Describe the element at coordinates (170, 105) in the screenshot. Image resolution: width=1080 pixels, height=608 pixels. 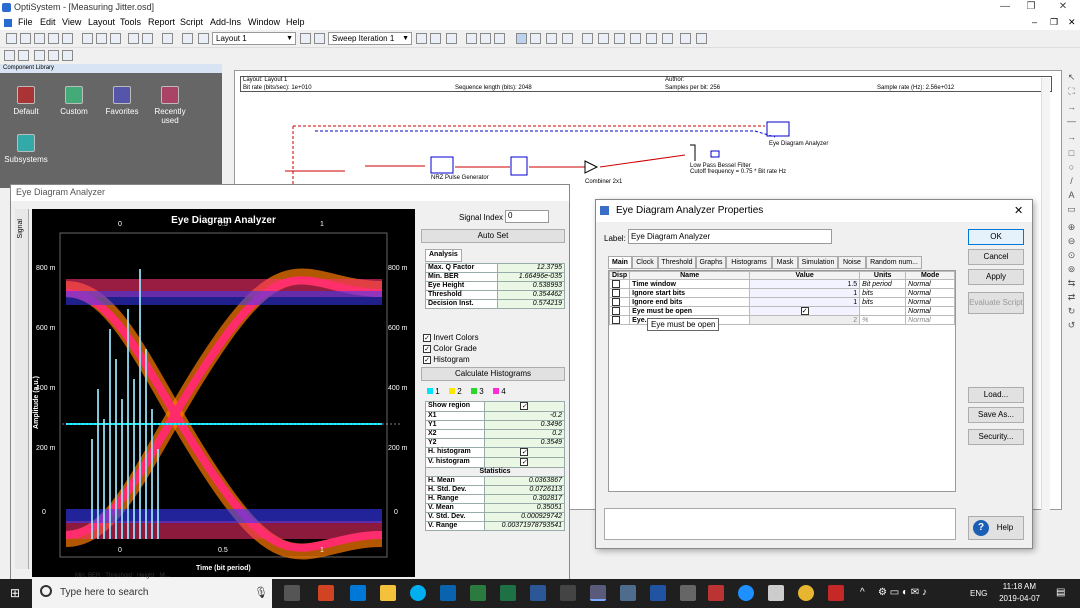
I see `library-recently-used: Recently used` at that location.